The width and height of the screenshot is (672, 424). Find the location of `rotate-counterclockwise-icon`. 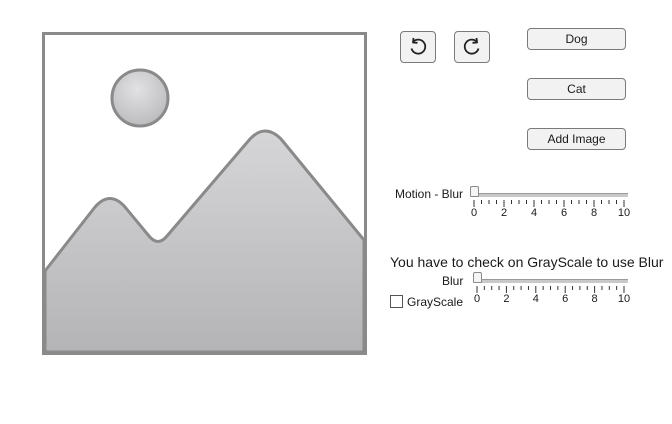

rotate-counterclockwise-icon is located at coordinates (418, 46).